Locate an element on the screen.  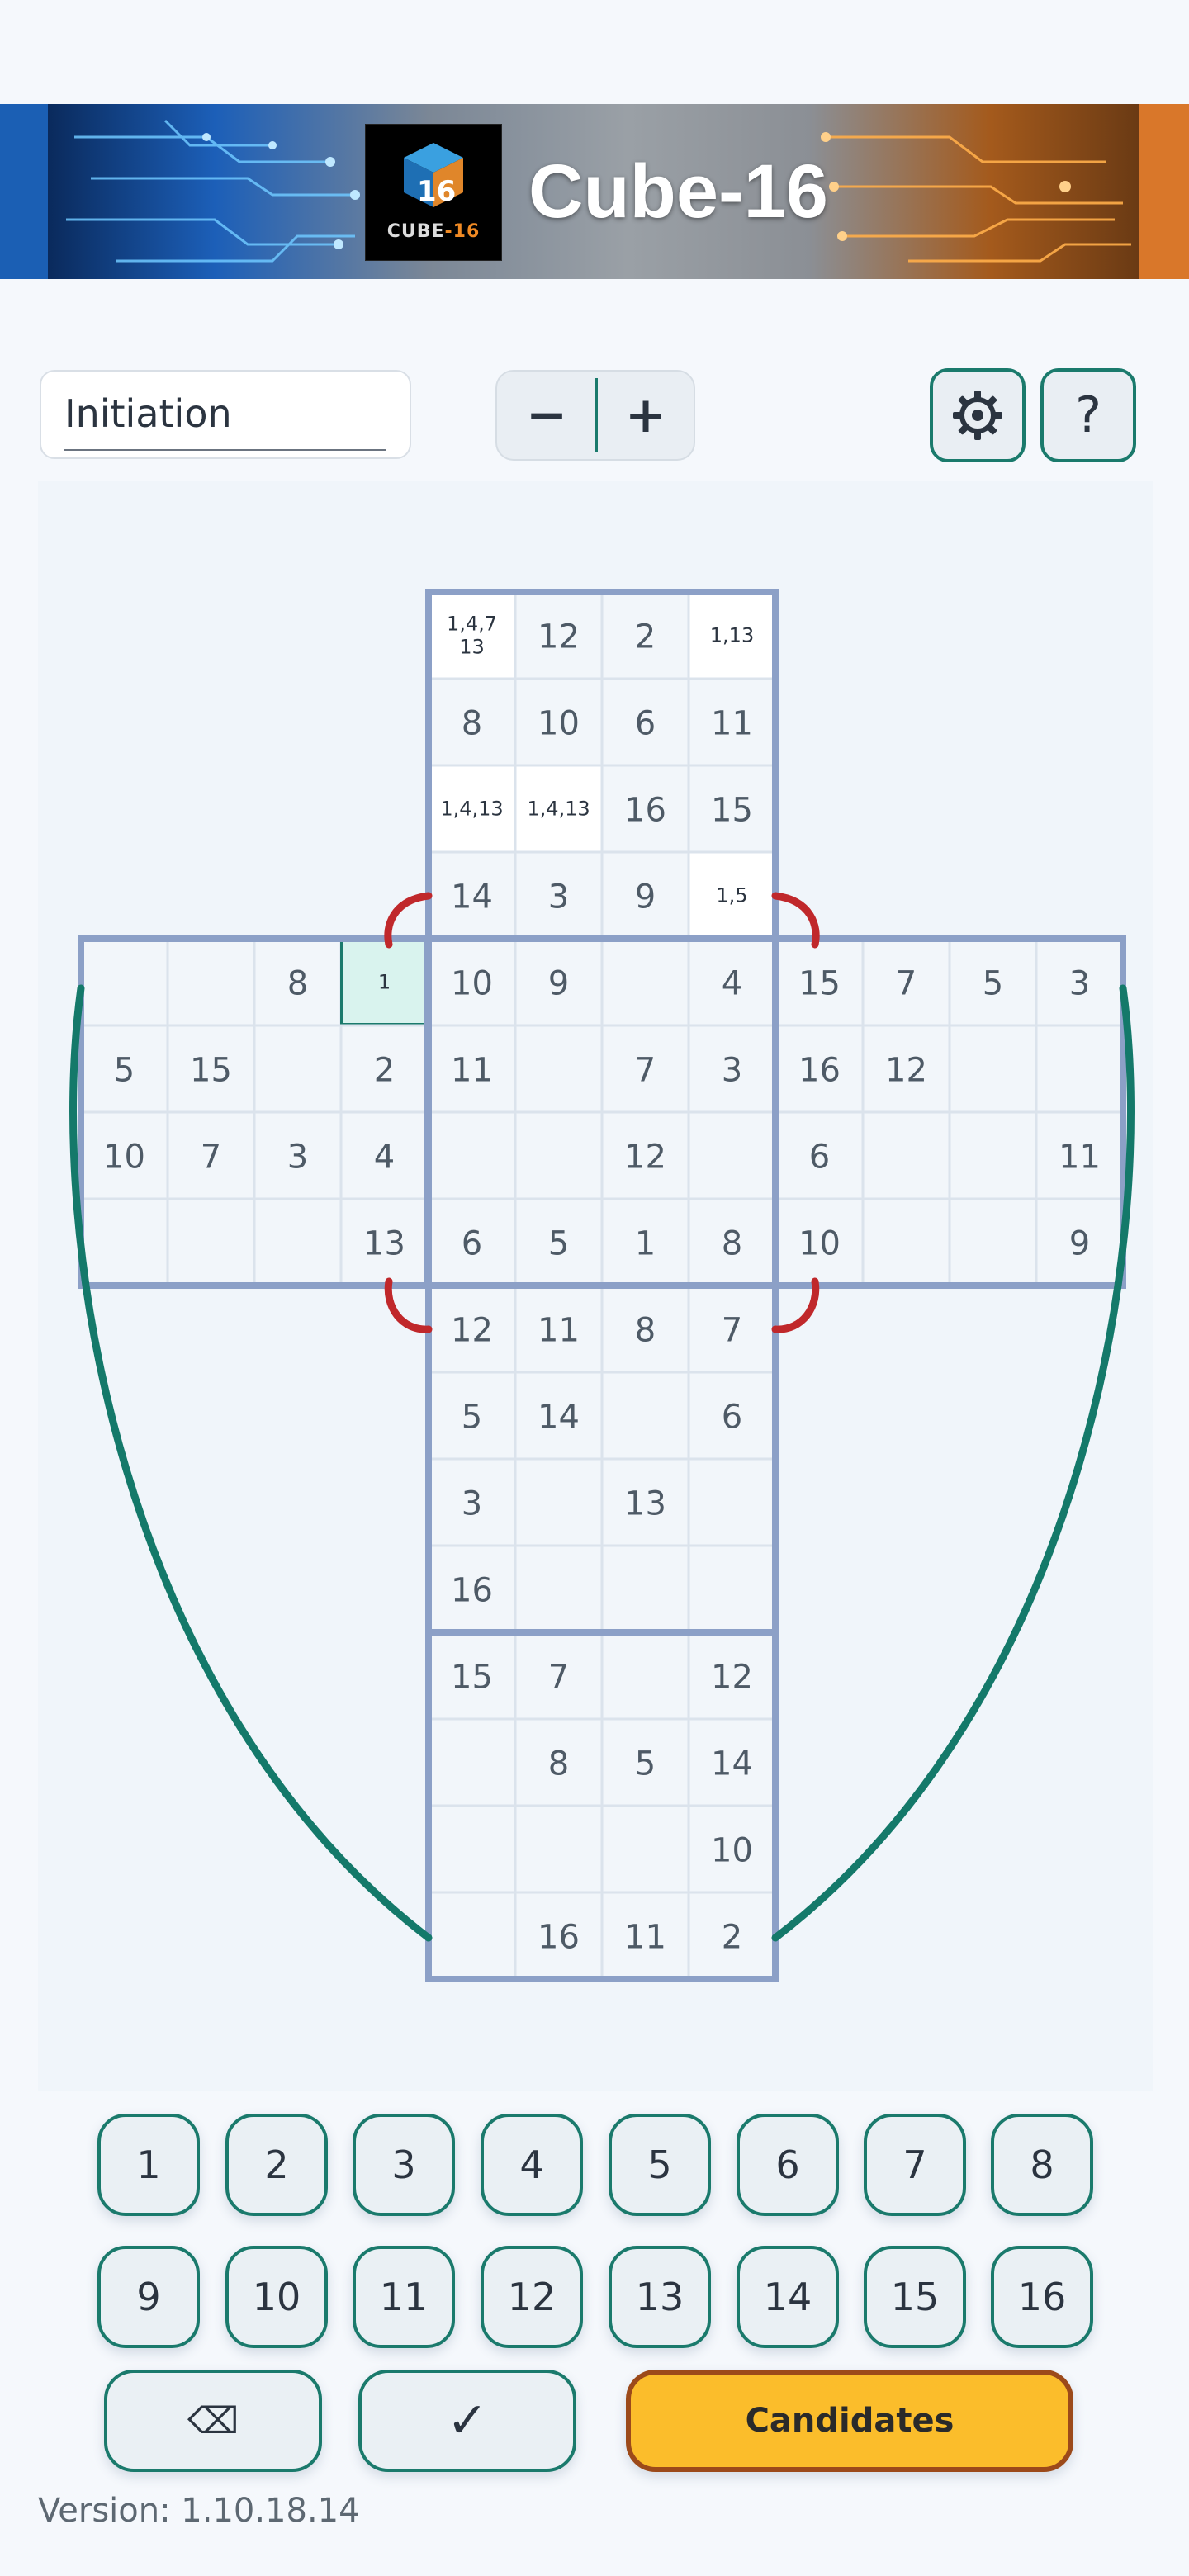
cell-left-3-3: 13 is located at coordinates (384, 1242).